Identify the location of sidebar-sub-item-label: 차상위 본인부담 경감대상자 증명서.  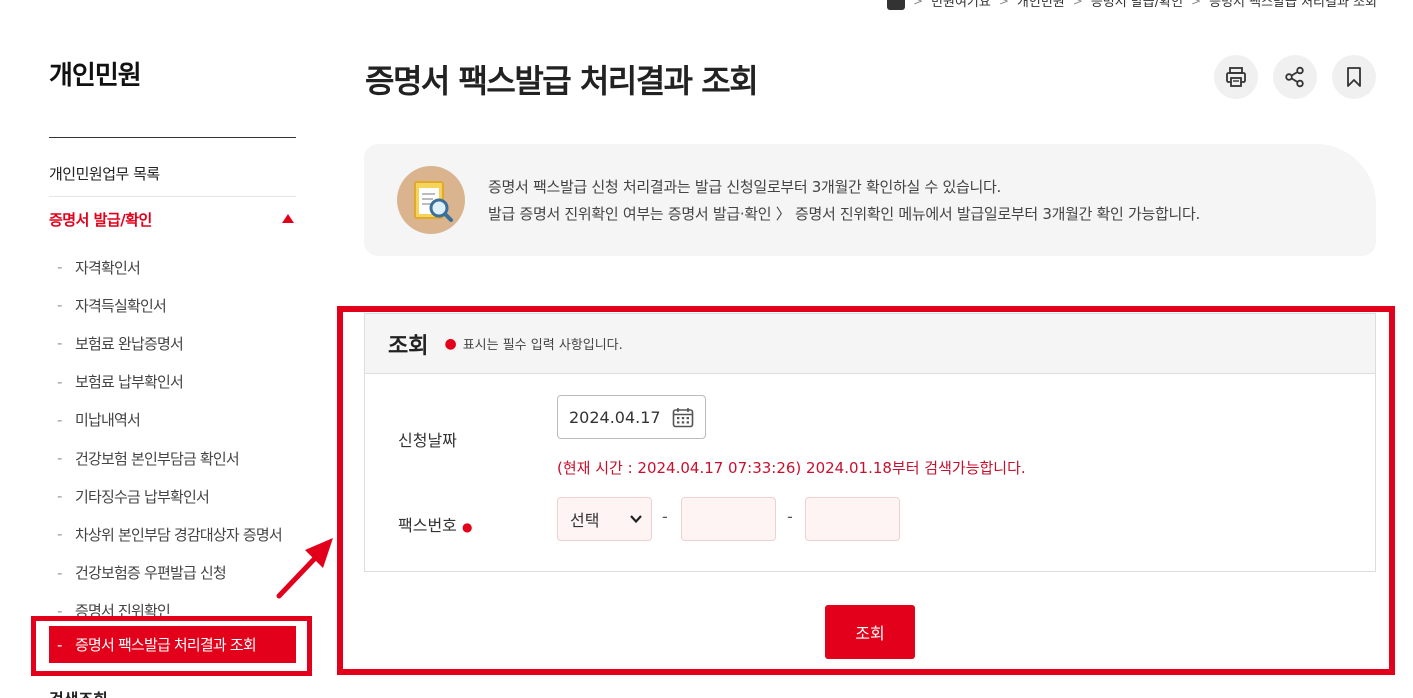
(179, 534).